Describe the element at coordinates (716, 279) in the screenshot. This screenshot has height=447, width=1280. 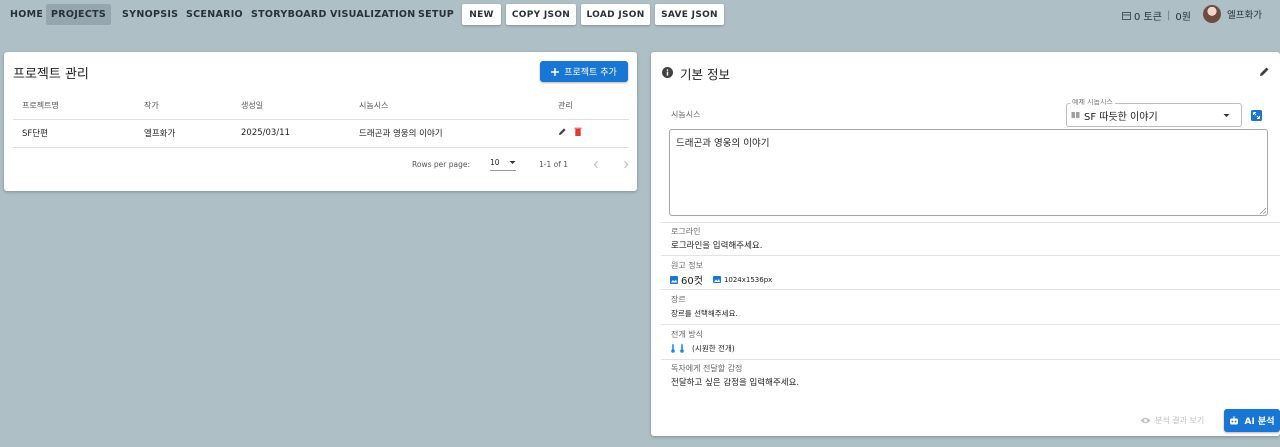
I see `photo-size-icon` at that location.